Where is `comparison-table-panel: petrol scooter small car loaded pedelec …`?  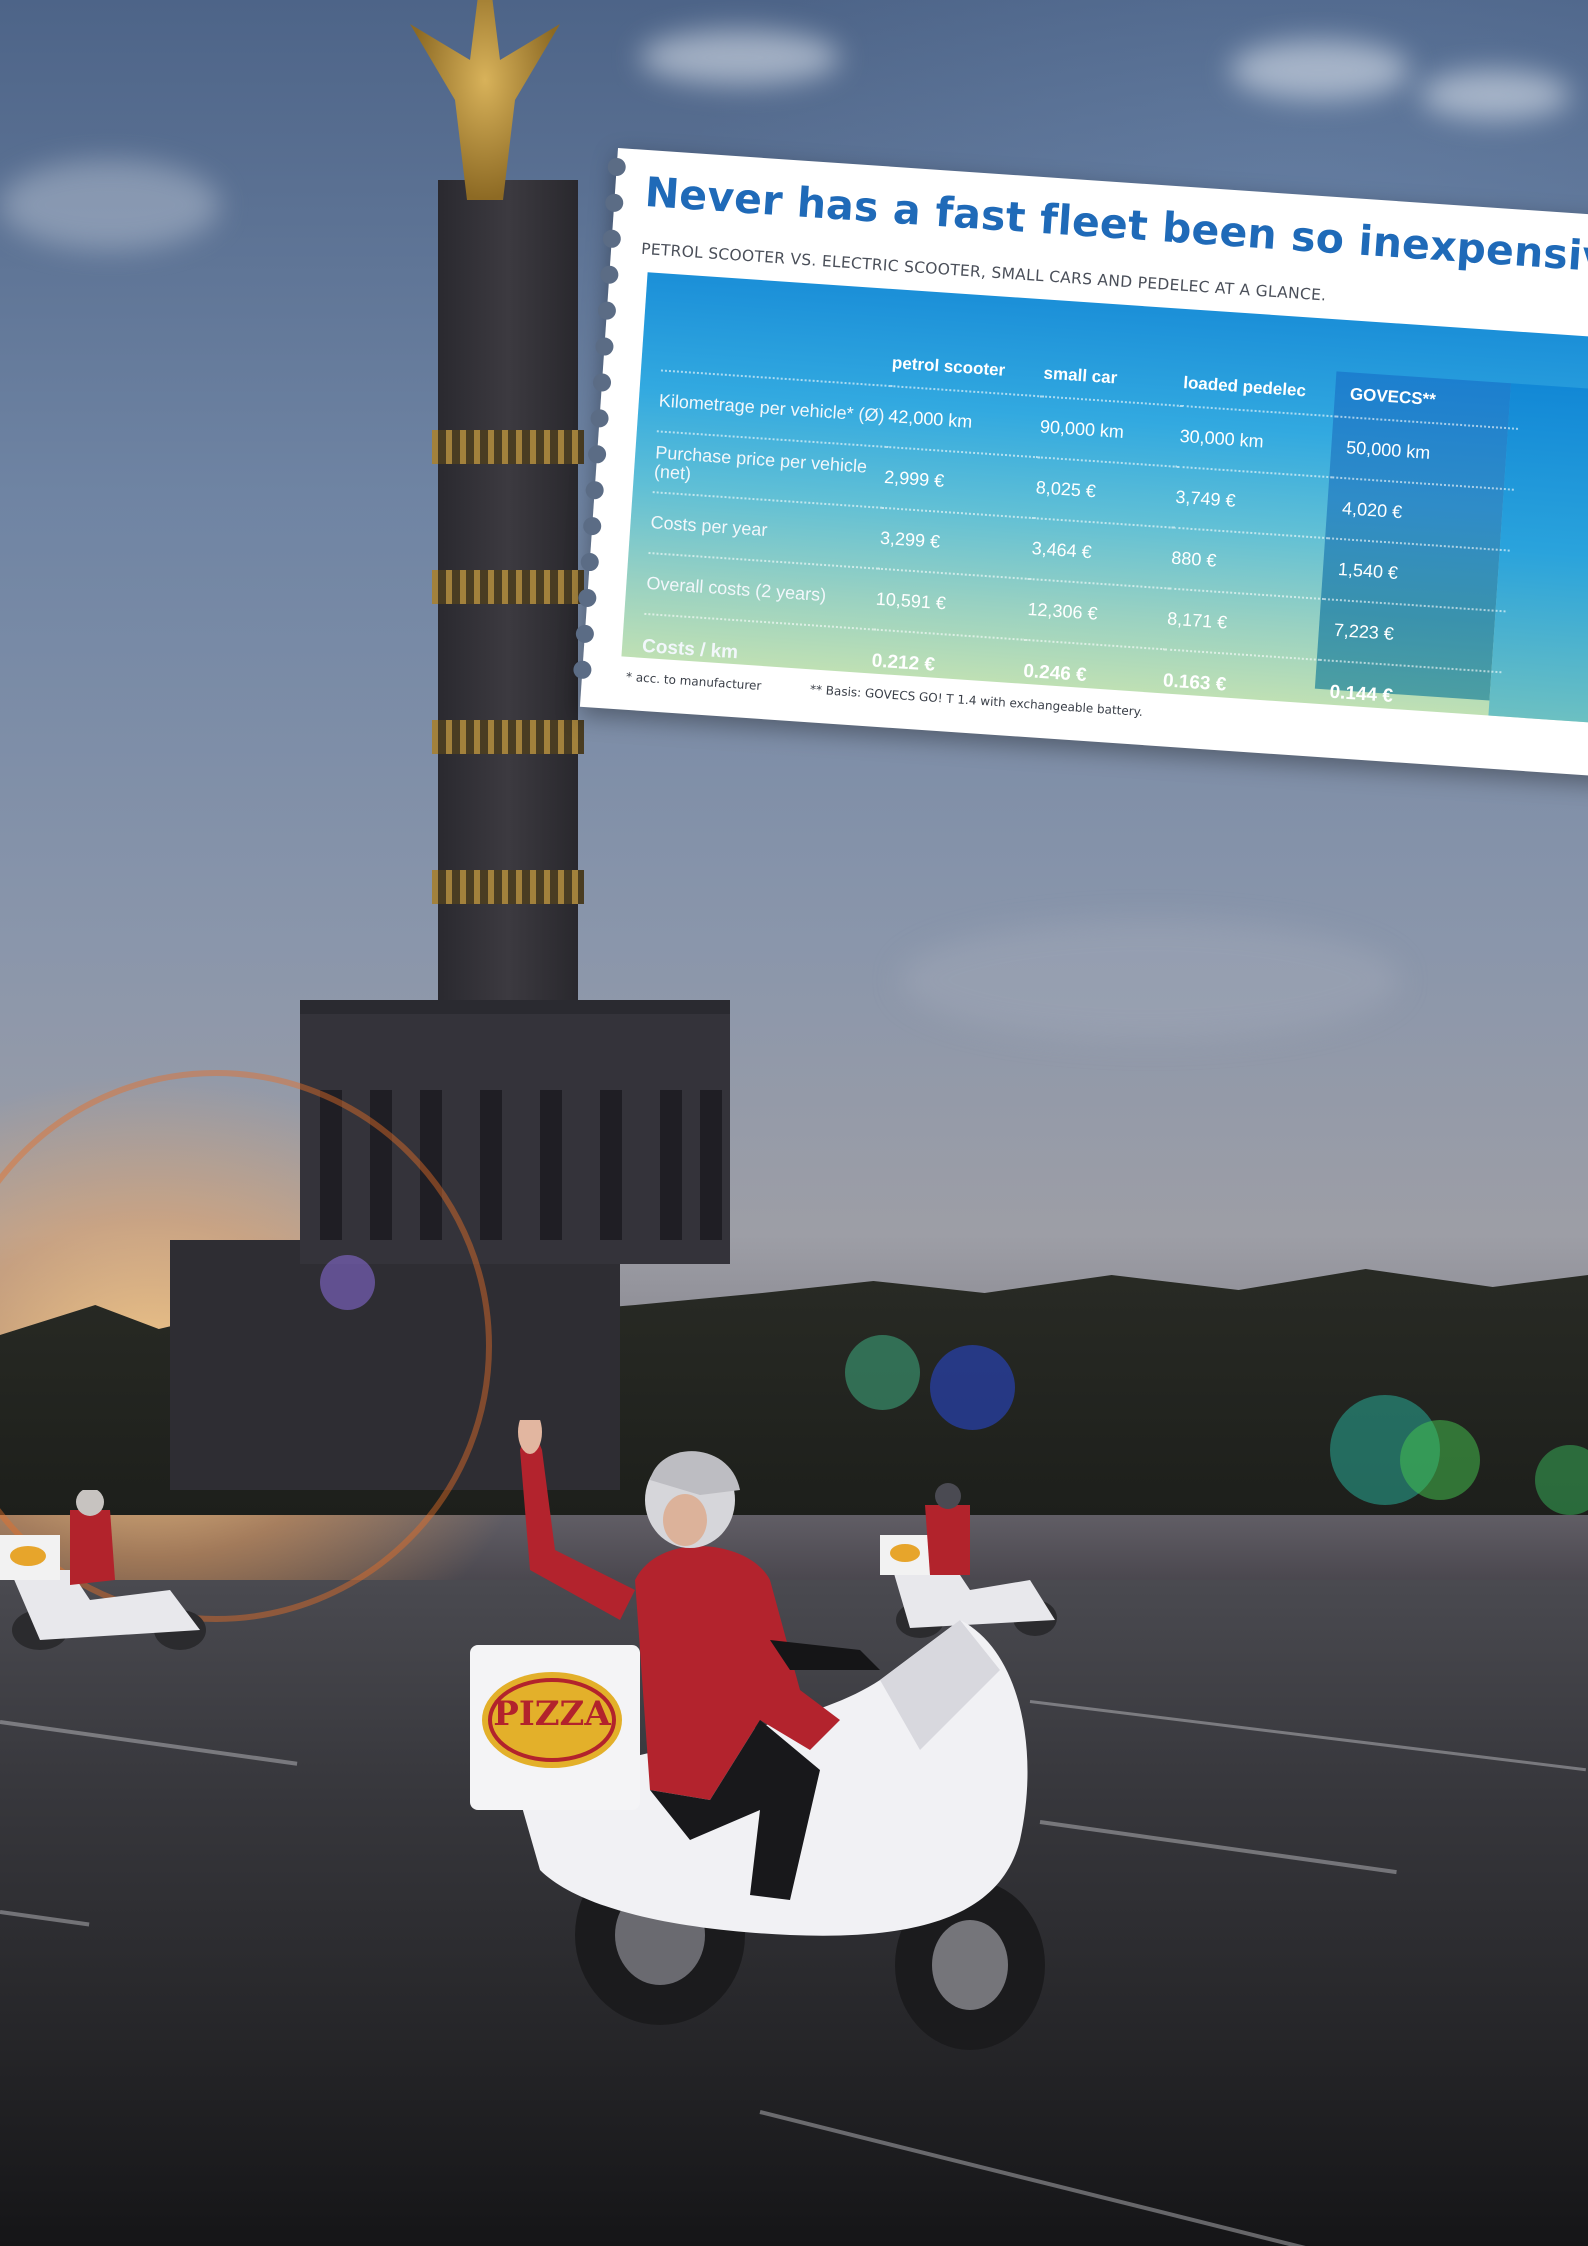 comparison-table-panel: petrol scooter small car loaded pedelec … is located at coordinates (1104, 504).